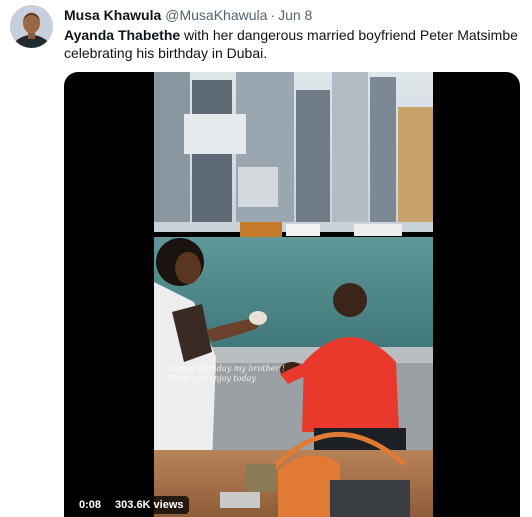  I want to click on tweet-text-bold: Ayanda Thabethe, so click(122, 35).